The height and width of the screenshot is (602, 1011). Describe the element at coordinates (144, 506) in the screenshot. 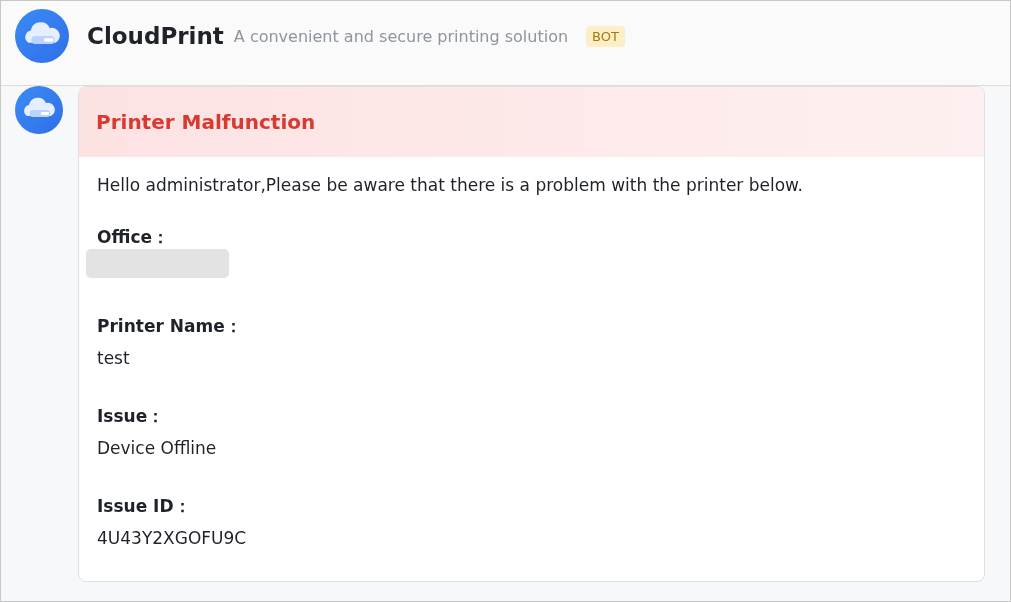

I see `field-label: Issue ID：` at that location.